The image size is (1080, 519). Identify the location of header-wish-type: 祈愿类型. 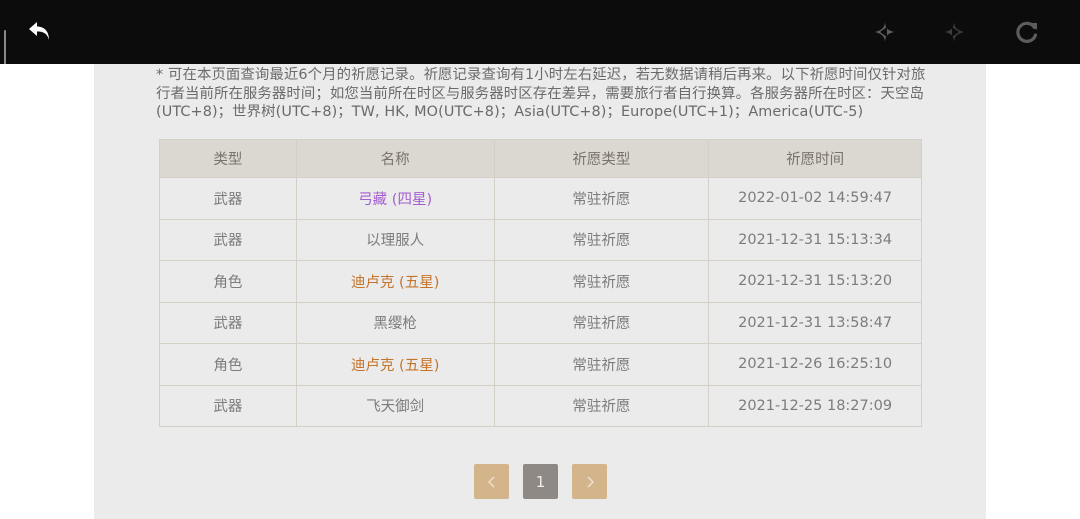
(601, 158).